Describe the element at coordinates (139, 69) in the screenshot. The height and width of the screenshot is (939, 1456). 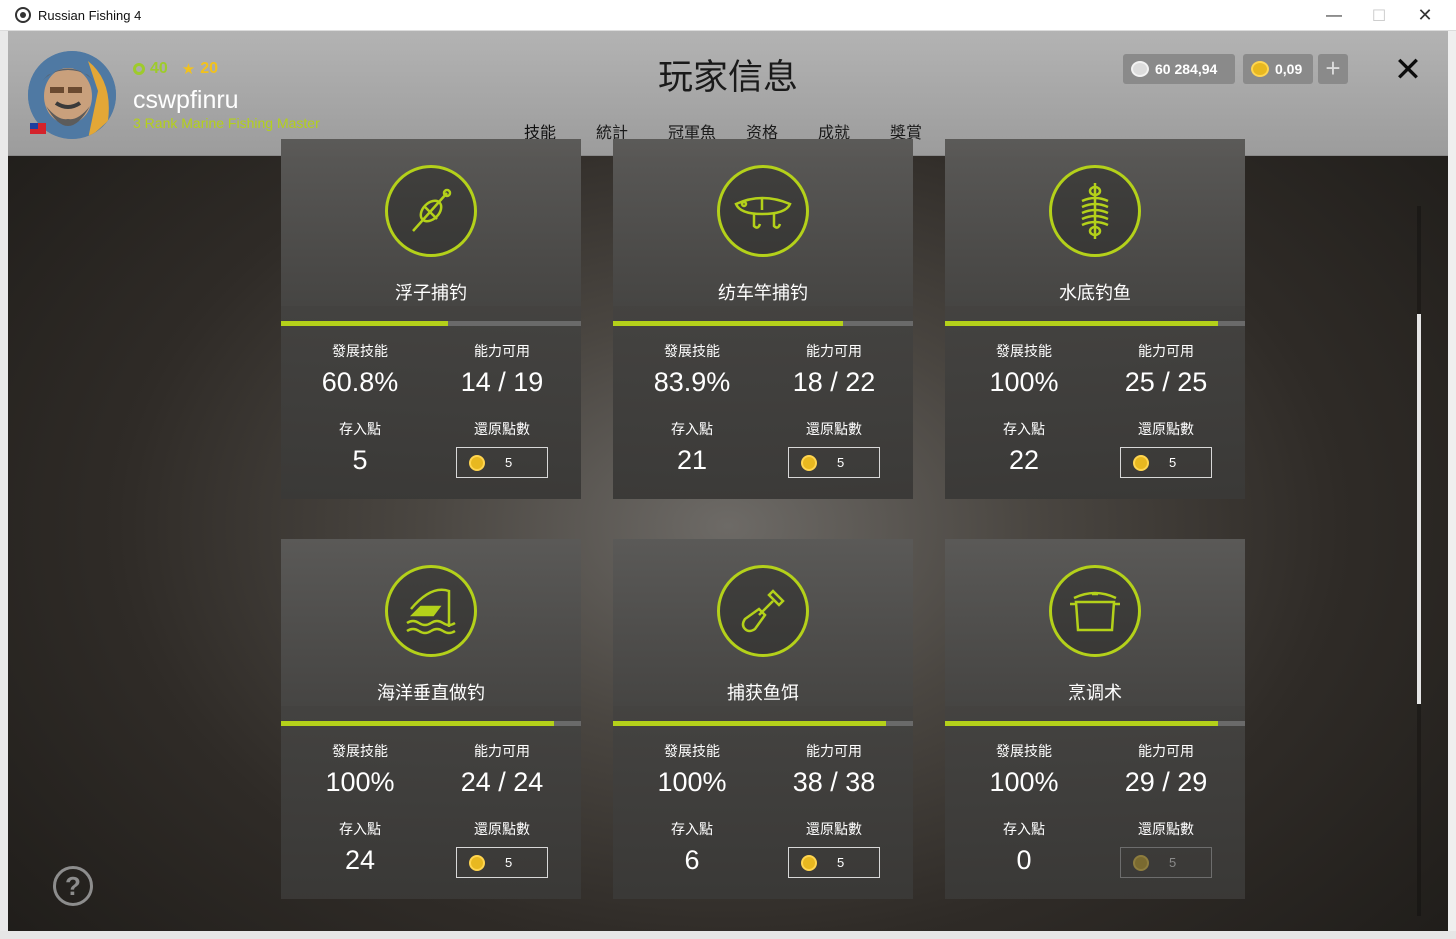
I see `level-ring-icon` at that location.